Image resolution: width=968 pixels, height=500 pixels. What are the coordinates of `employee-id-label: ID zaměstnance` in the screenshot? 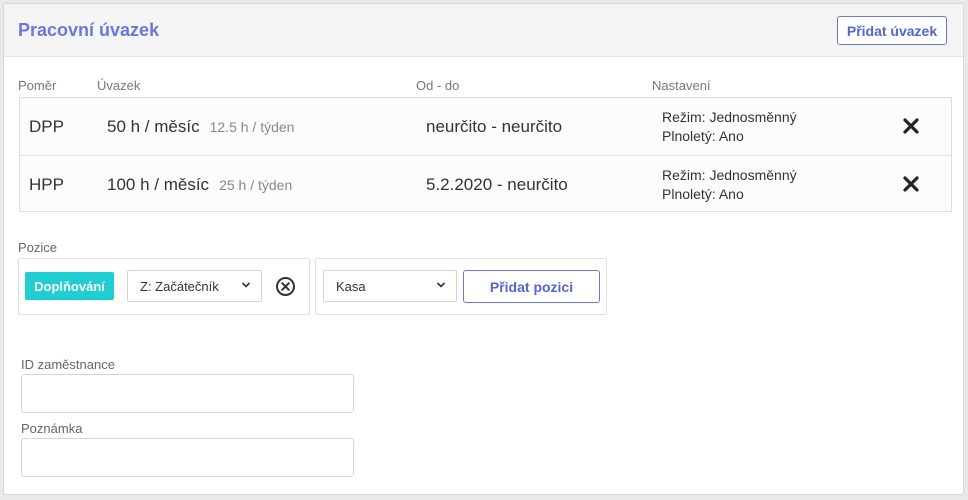 It's located at (68, 364).